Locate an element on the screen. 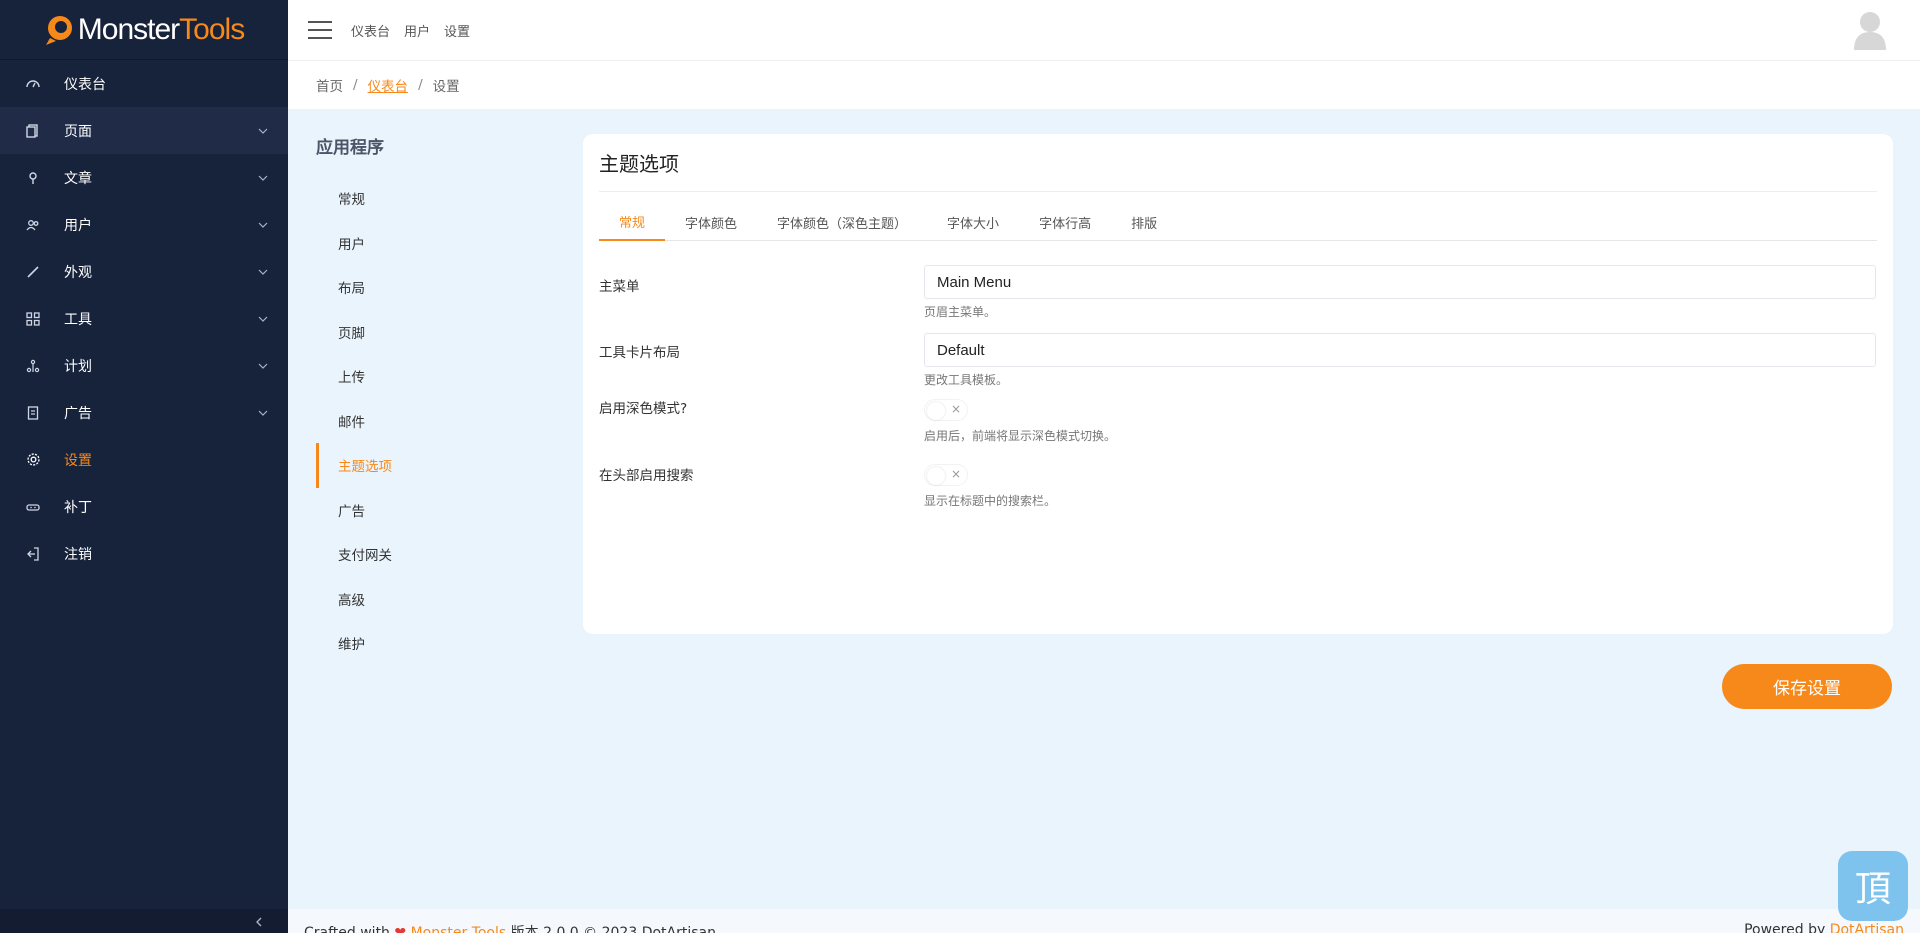  sidebar-item-settings: 设置 is located at coordinates (144, 459).